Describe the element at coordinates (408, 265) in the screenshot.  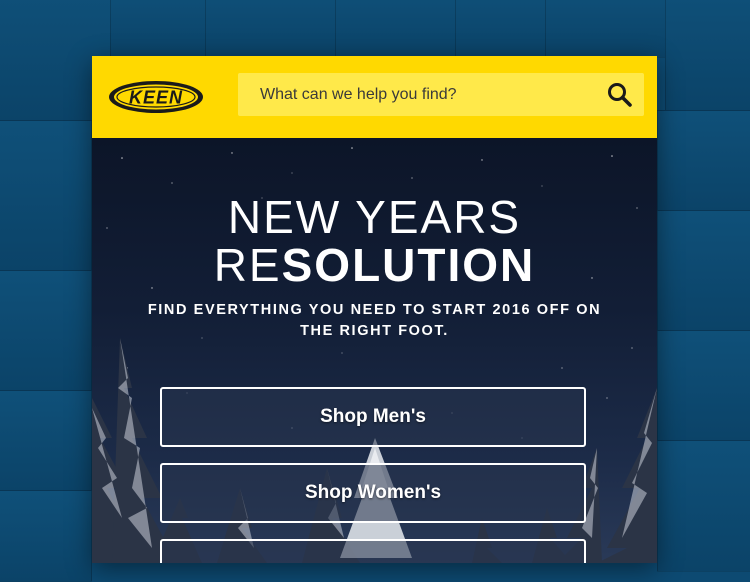
I see `hero-title-bold-part: SOLUTION` at that location.